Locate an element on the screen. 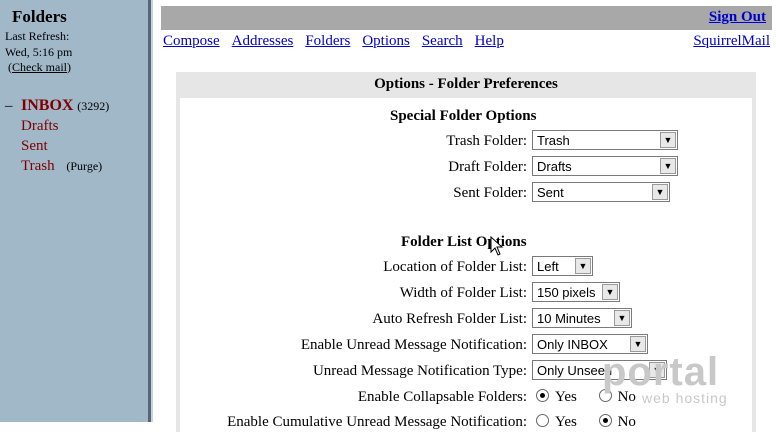 The image size is (776, 438). nav-folders: Folders is located at coordinates (327, 41).